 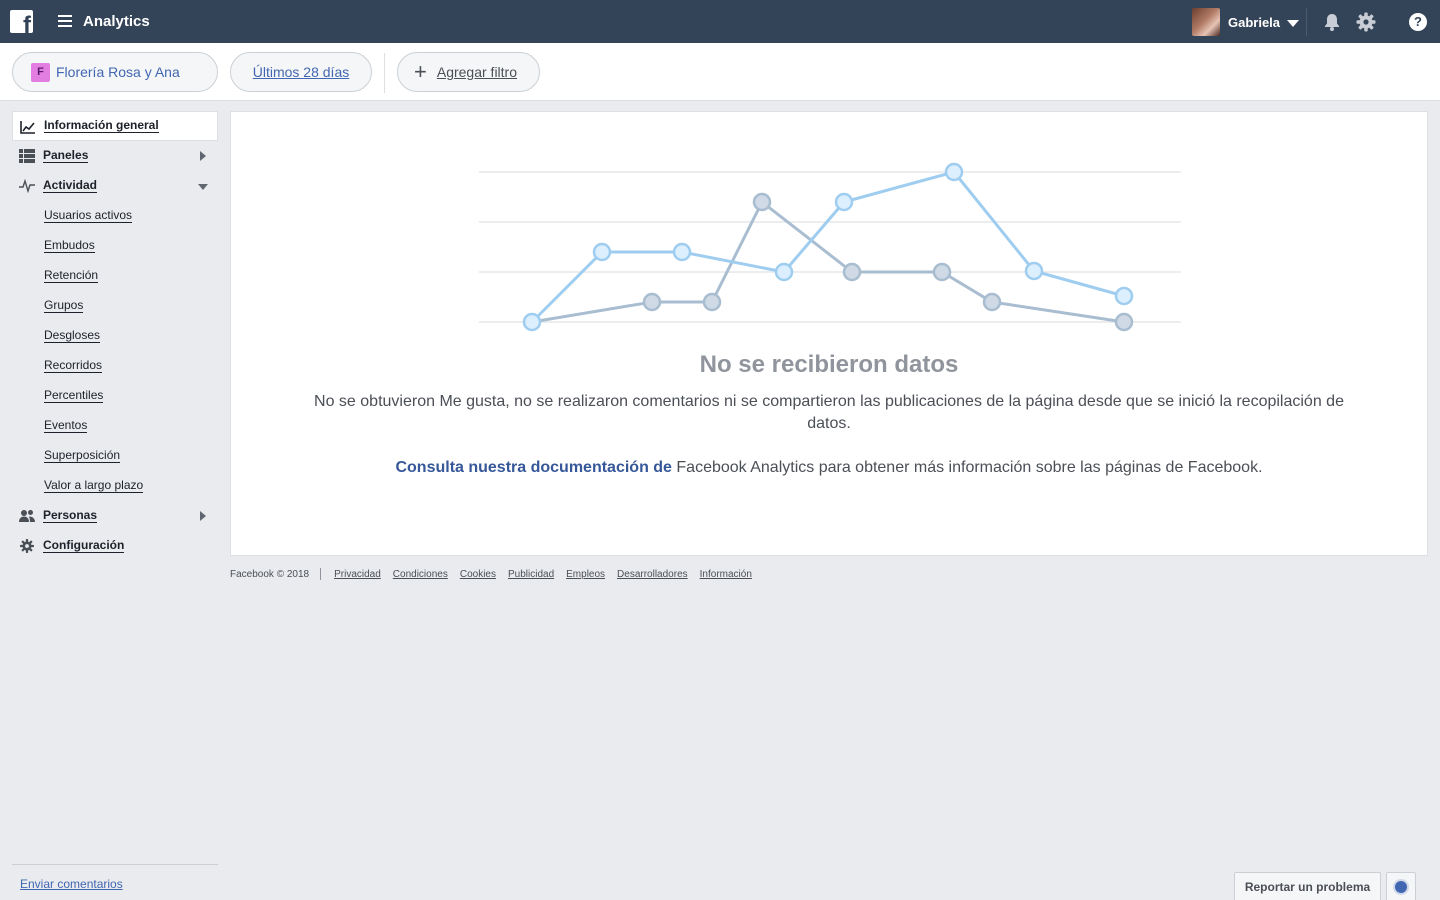 I want to click on footer-link-careers: Empleos, so click(x=585, y=574).